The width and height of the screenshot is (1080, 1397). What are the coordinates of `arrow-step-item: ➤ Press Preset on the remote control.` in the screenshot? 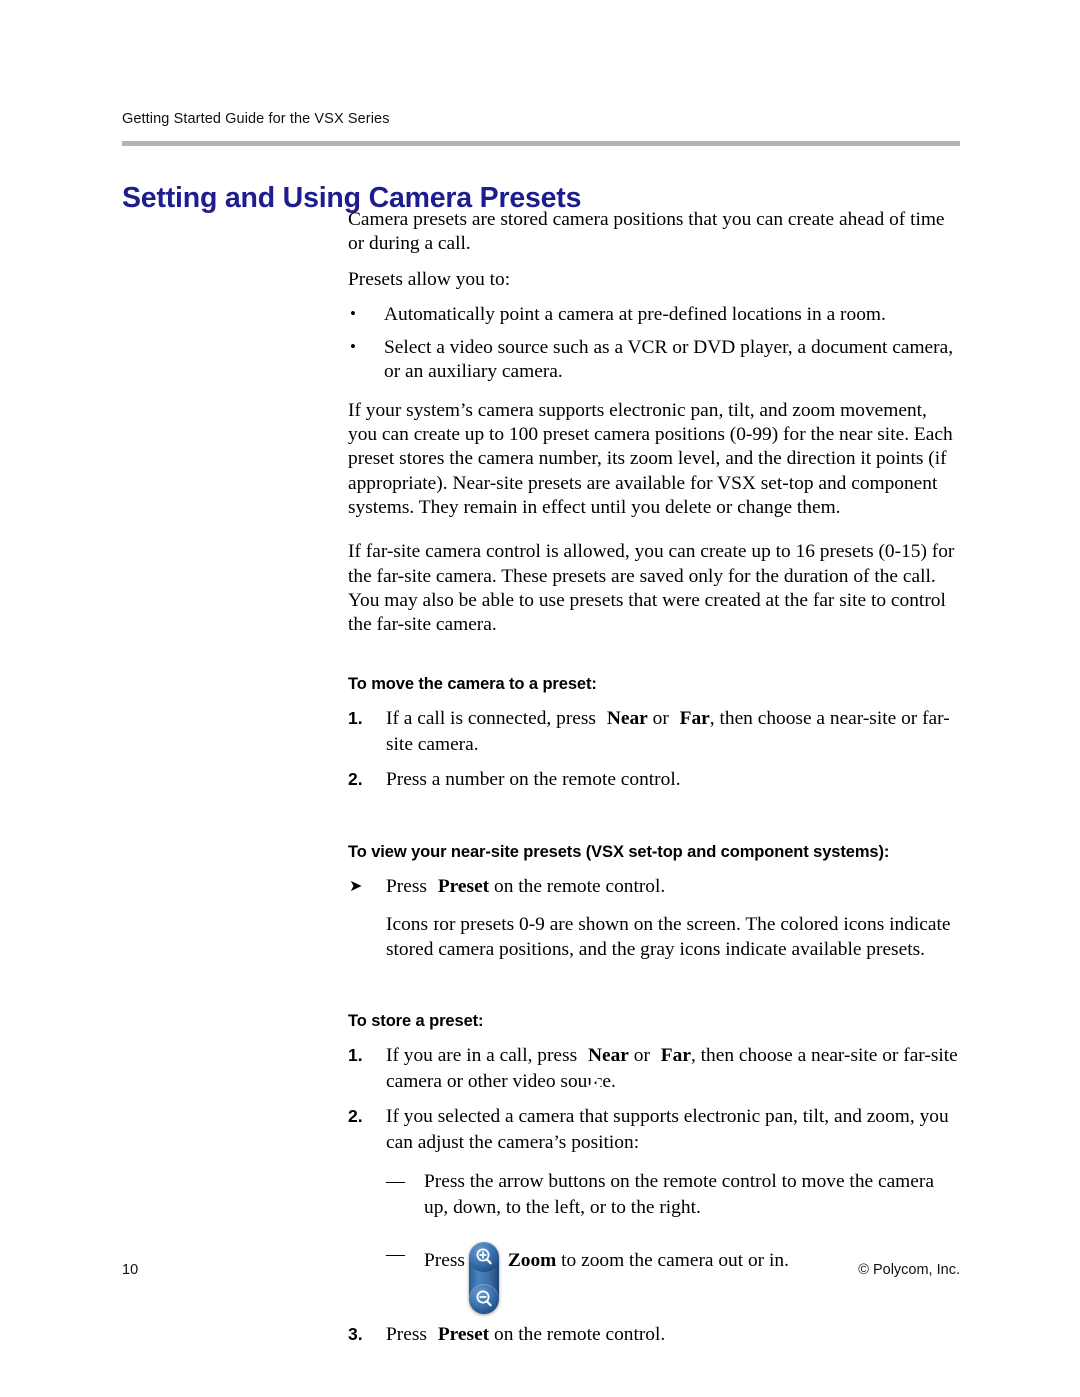 It's located at (654, 897).